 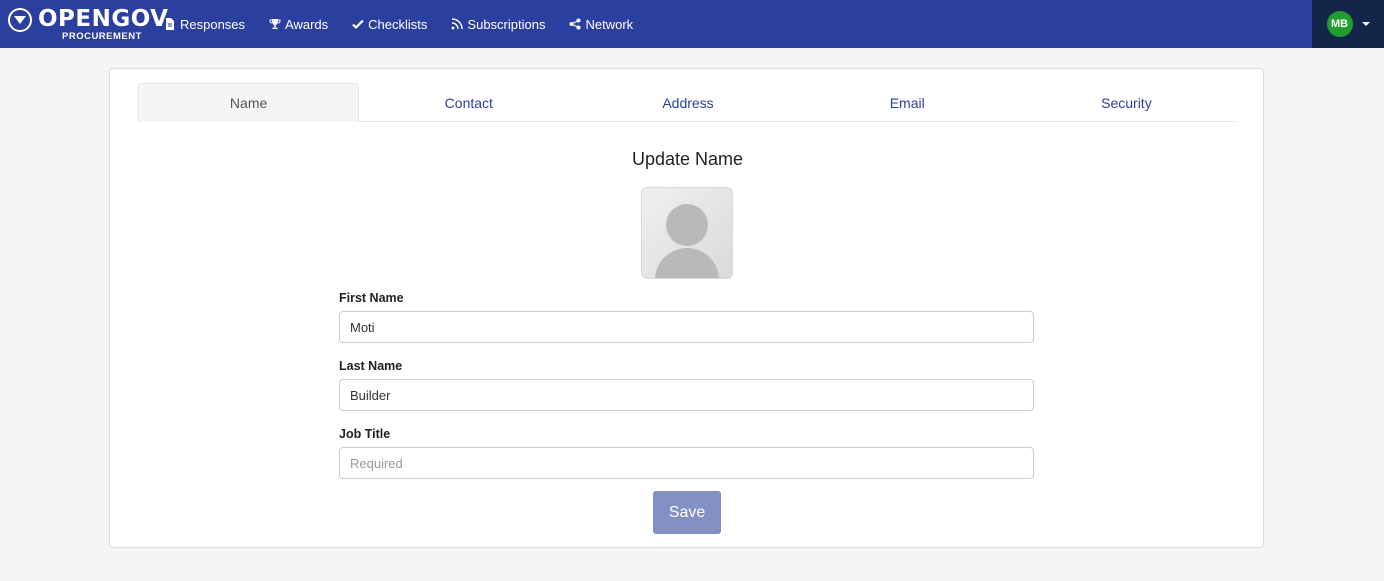 What do you see at coordinates (102, 36) in the screenshot?
I see `logo-product: PROCUREMENT` at bounding box center [102, 36].